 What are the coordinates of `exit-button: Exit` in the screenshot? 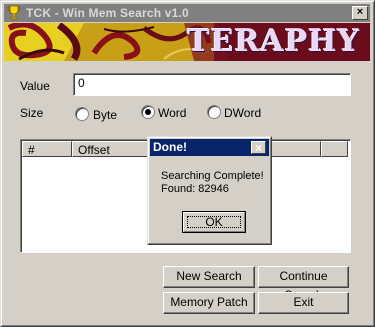 It's located at (303, 303).